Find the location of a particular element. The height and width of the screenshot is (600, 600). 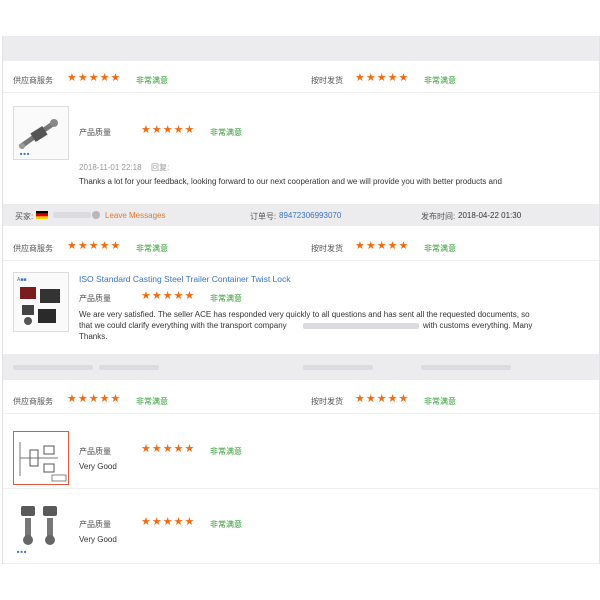

buyer-label: 买家: is located at coordinates (24, 216).